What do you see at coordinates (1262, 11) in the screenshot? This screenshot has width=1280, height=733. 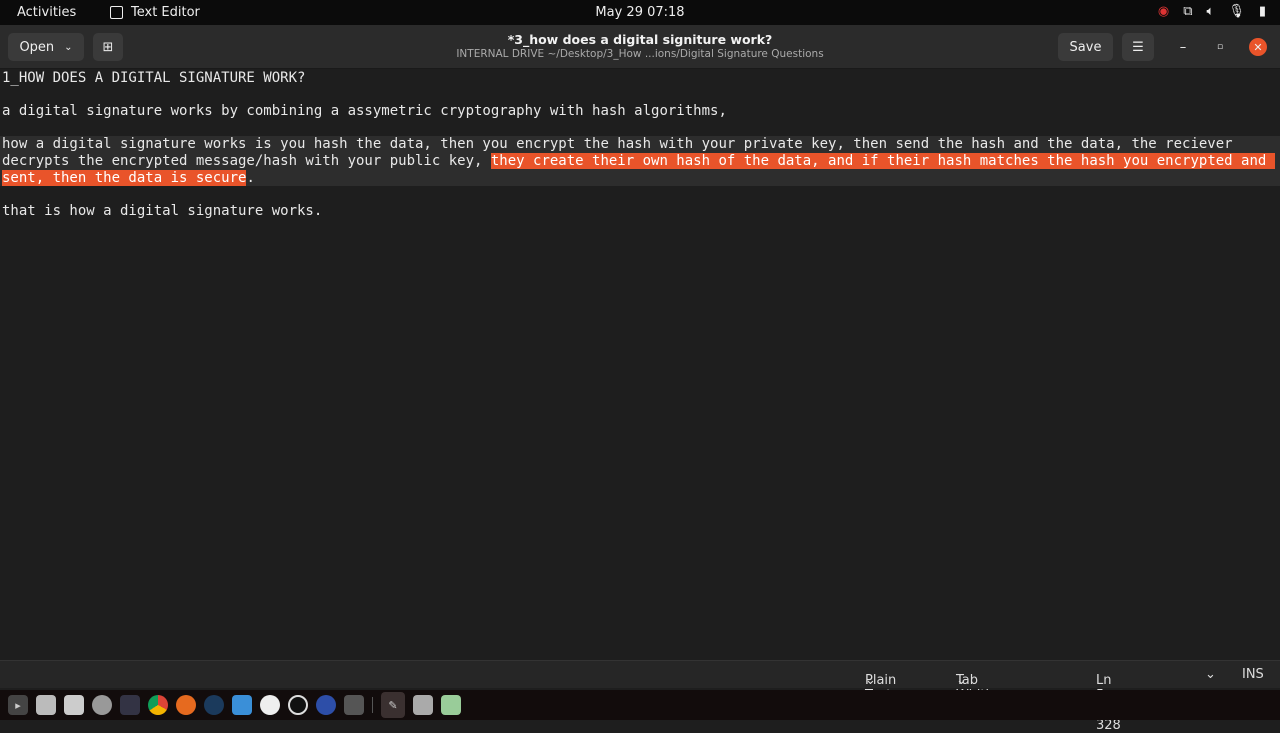 I see `battery-icon: ▮` at bounding box center [1262, 11].